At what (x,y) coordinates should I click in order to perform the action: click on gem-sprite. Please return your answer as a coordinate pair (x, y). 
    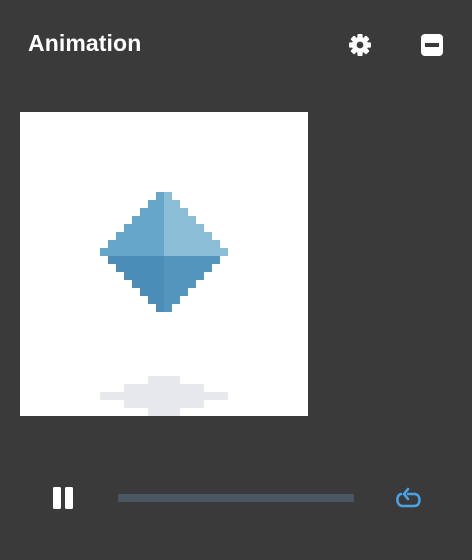
    Looking at the image, I should click on (164, 304).